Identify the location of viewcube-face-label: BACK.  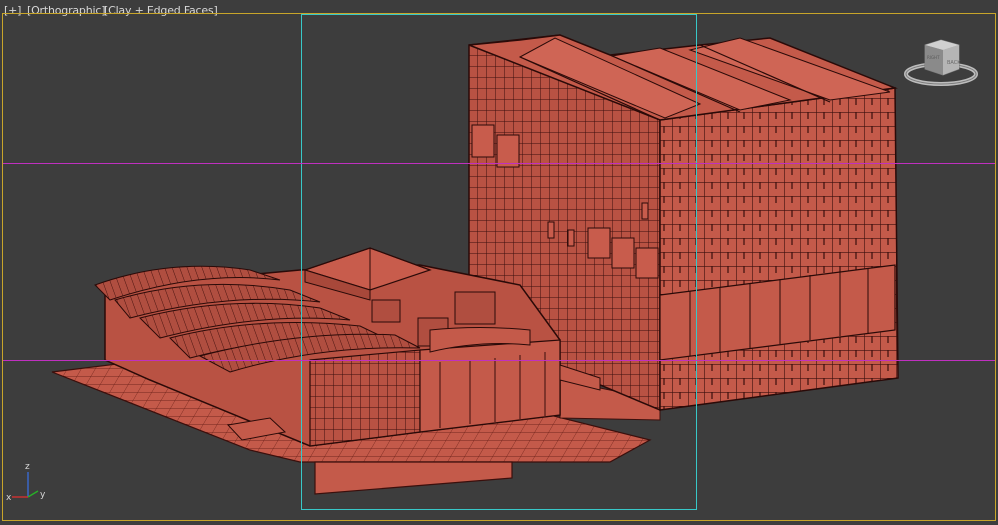
(954, 63).